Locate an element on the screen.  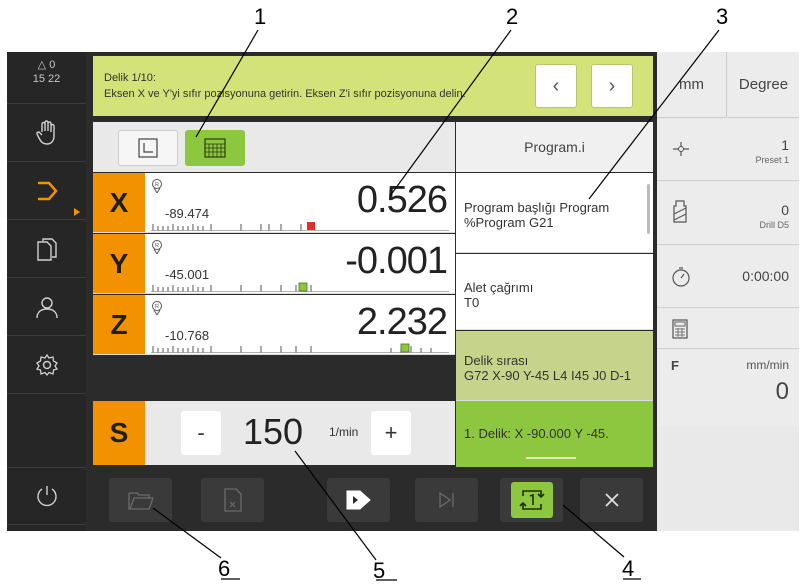
program-step-title: Program başlığı Program is located at coordinates (537, 207).